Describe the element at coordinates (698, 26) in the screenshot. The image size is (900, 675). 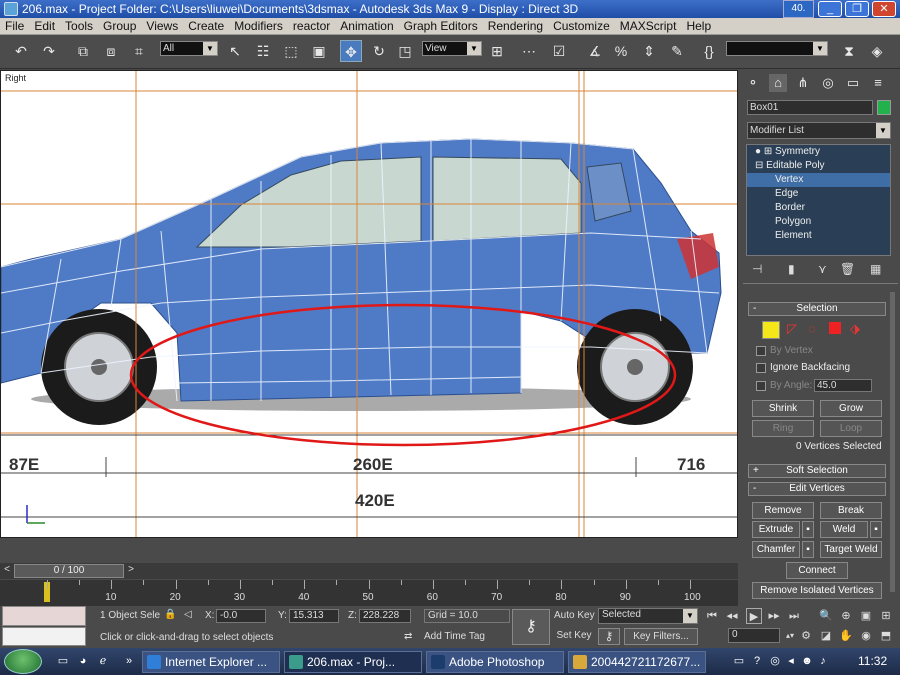
I see `menu-help: Help` at that location.